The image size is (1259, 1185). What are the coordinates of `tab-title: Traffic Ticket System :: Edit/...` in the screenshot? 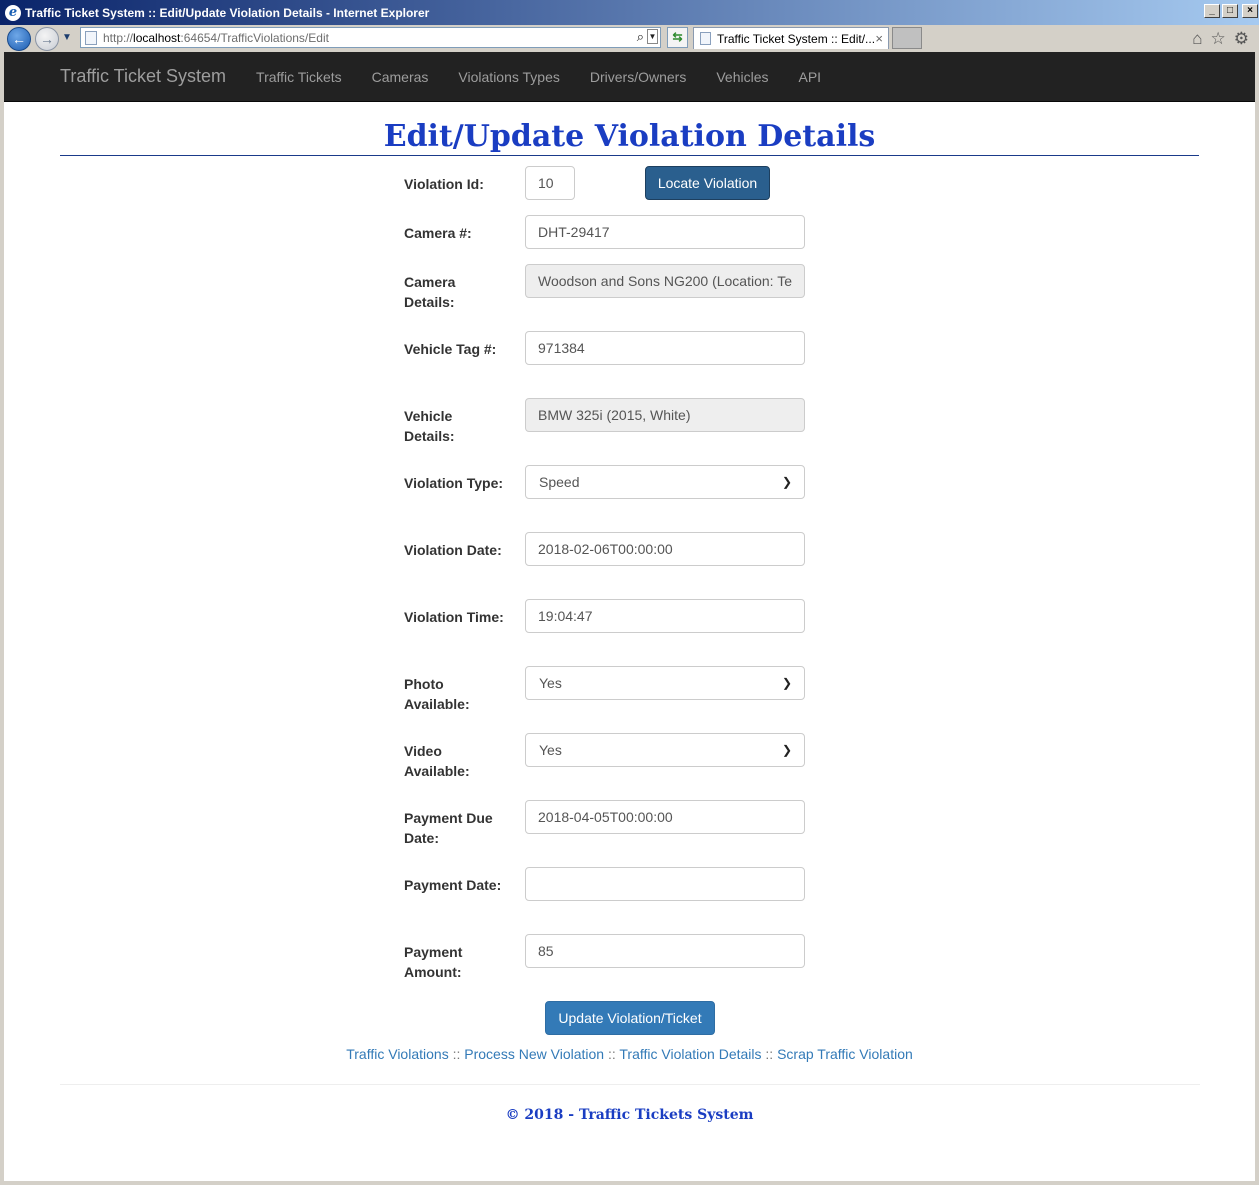 It's located at (796, 38).